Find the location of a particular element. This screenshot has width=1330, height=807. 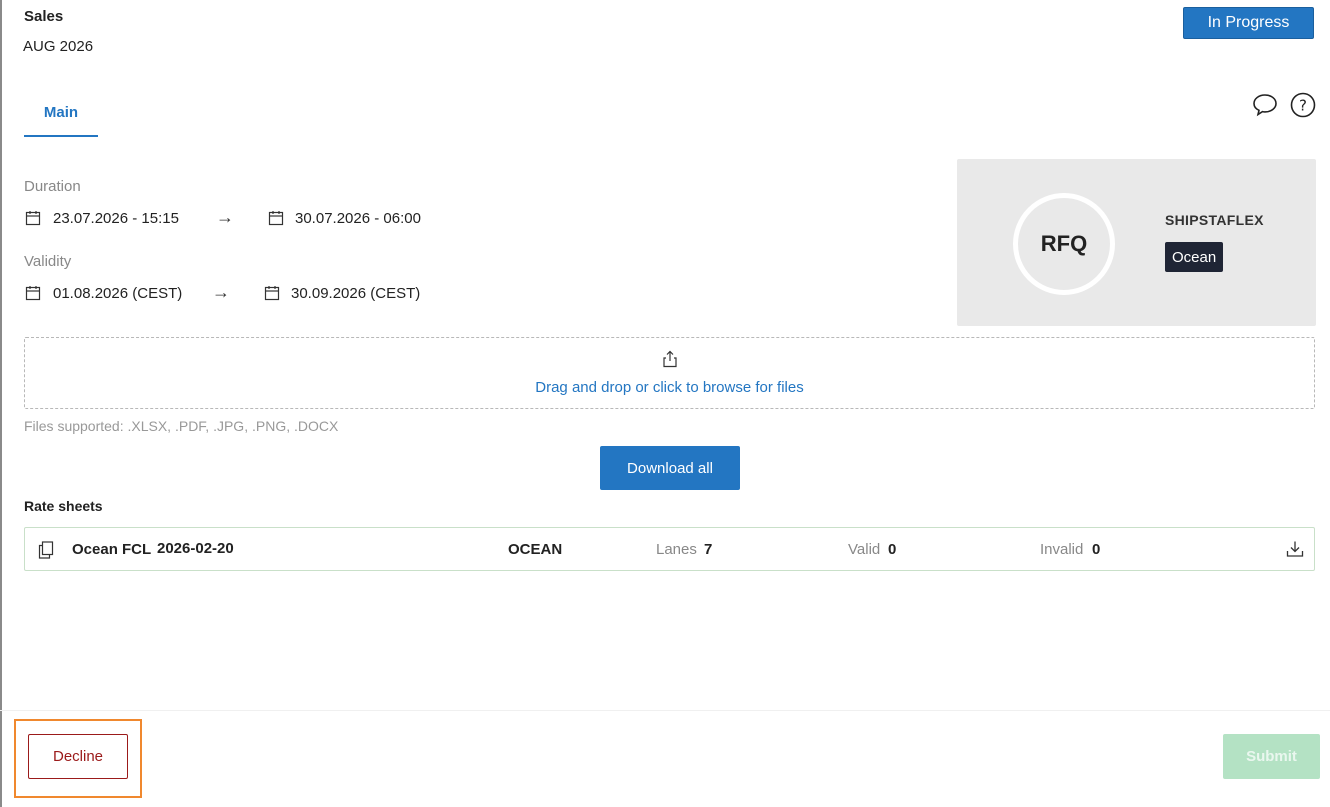

period-label: AUG 2026 is located at coordinates (58, 46).